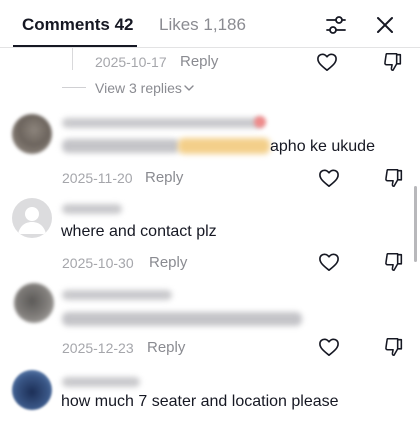 The image size is (420, 423). I want to click on comment-text: where and contact plz, so click(139, 231).